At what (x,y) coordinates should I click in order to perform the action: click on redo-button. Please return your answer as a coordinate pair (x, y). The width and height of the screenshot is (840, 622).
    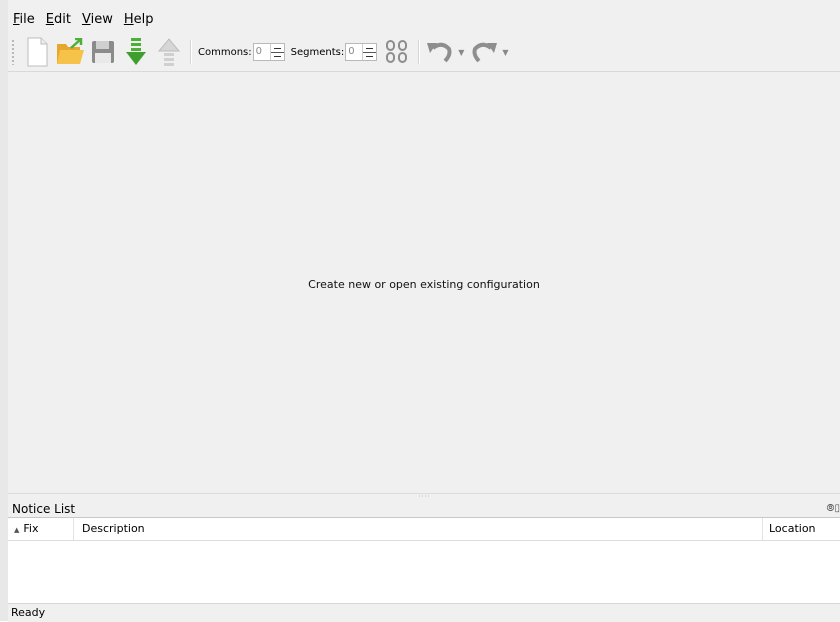
    Looking at the image, I should click on (484, 52).